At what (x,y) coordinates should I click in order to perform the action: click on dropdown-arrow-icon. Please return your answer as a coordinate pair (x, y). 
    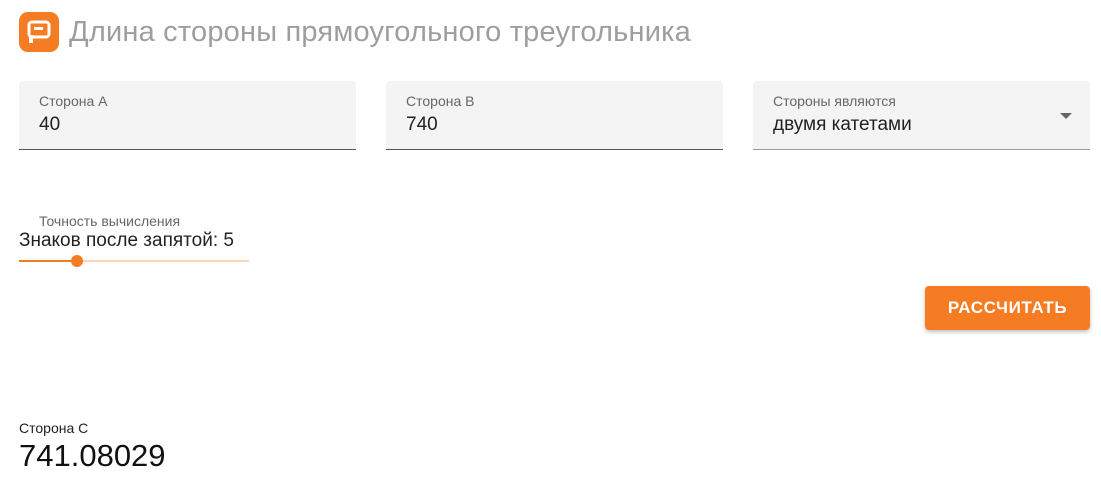
    Looking at the image, I should click on (1066, 116).